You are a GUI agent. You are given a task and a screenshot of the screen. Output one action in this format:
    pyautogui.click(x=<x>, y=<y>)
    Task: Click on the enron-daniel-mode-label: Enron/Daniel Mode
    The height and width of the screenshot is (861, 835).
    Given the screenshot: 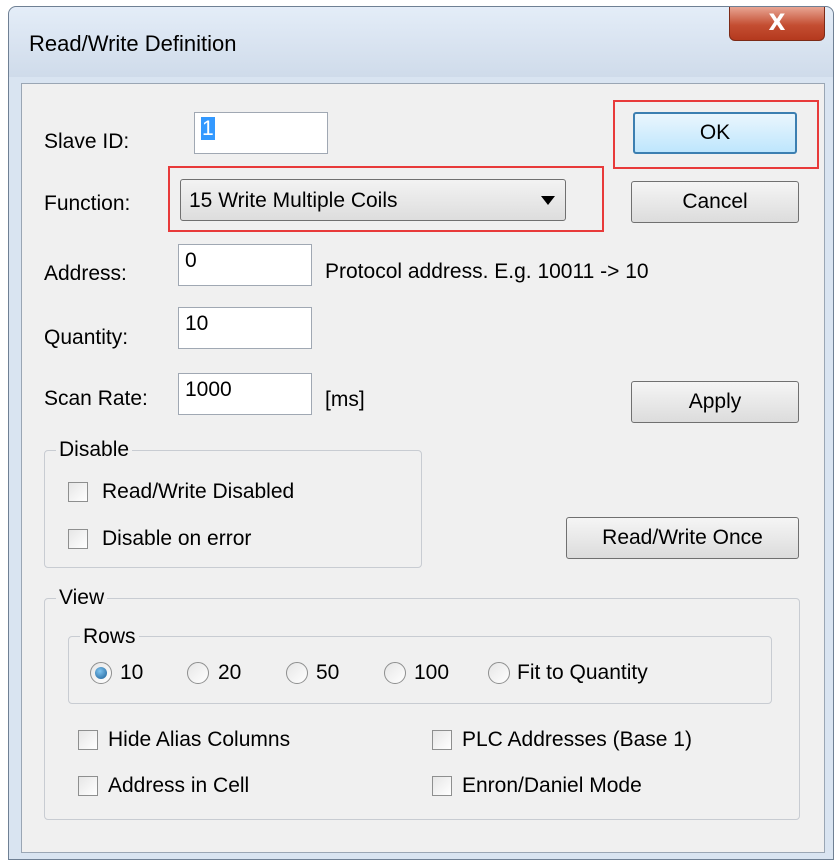 What is the action you would take?
    pyautogui.click(x=552, y=785)
    